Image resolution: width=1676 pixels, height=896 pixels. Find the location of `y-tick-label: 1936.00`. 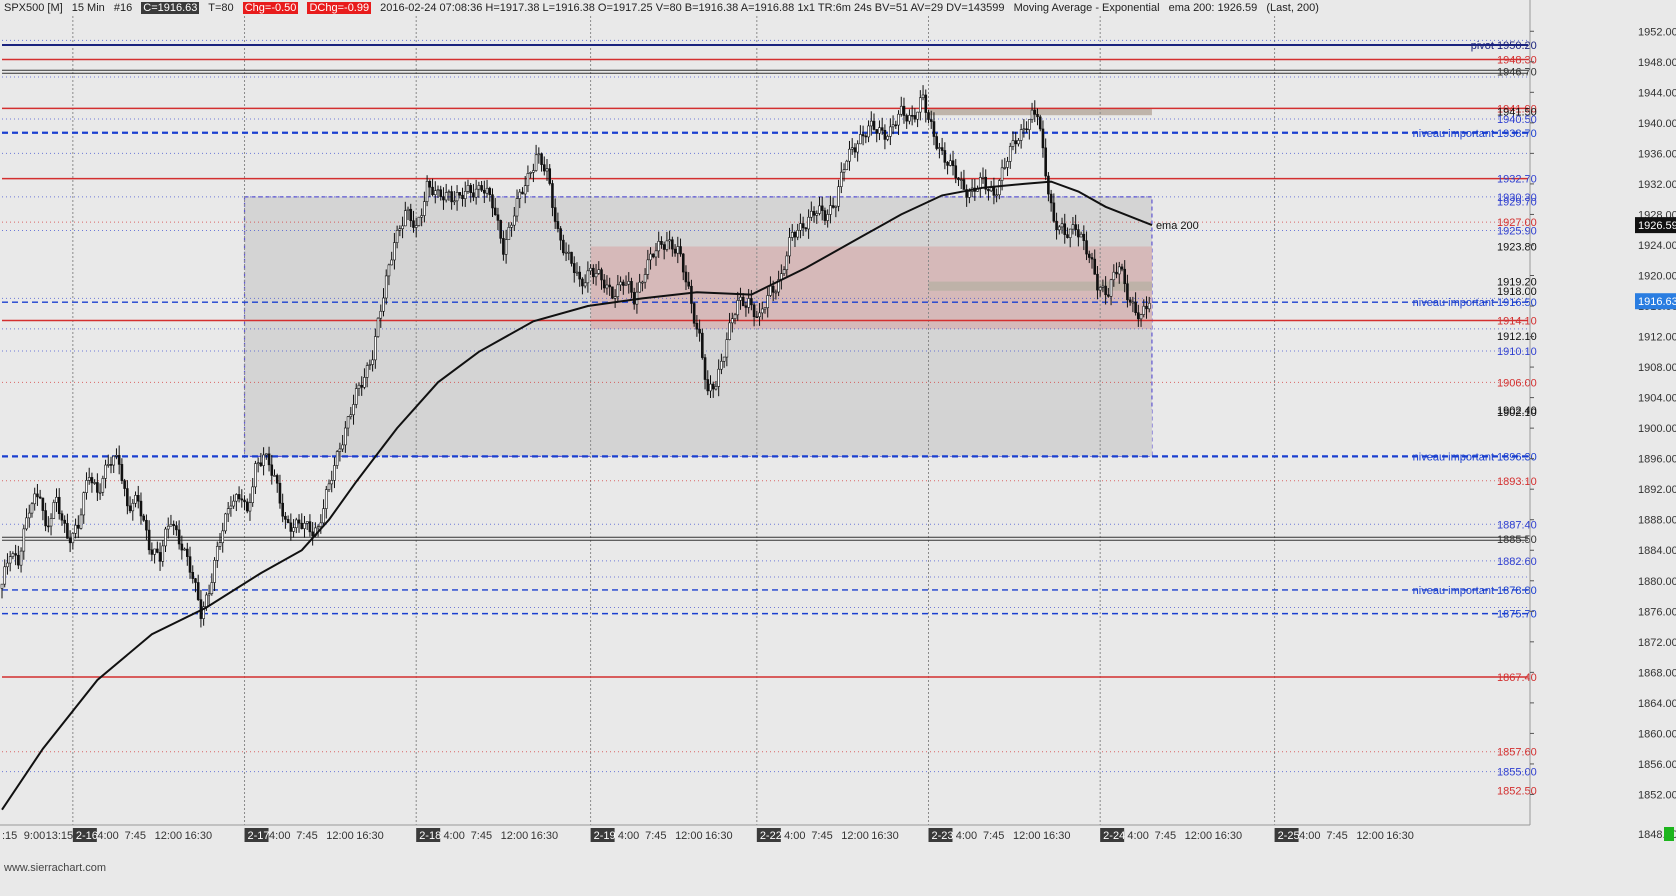

y-tick-label: 1936.00 is located at coordinates (1657, 154).